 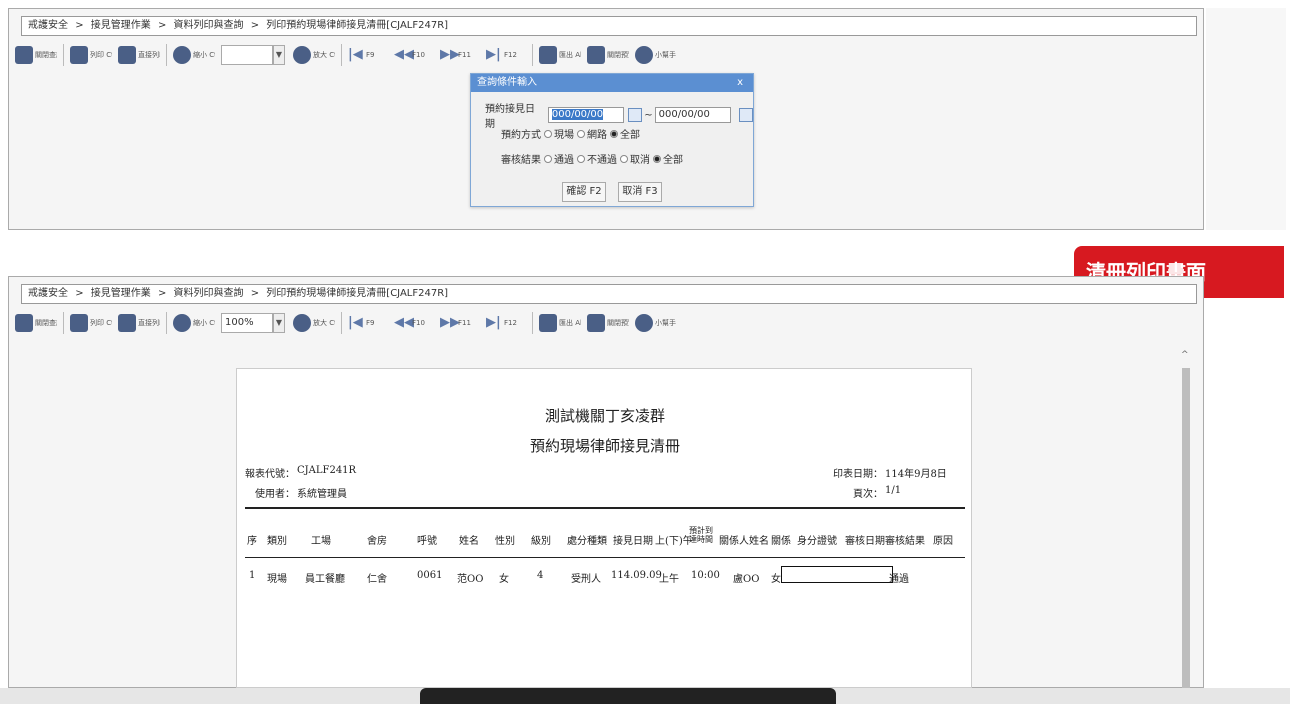 What do you see at coordinates (817, 541) in the screenshot?
I see `col-header: 身分證號` at bounding box center [817, 541].